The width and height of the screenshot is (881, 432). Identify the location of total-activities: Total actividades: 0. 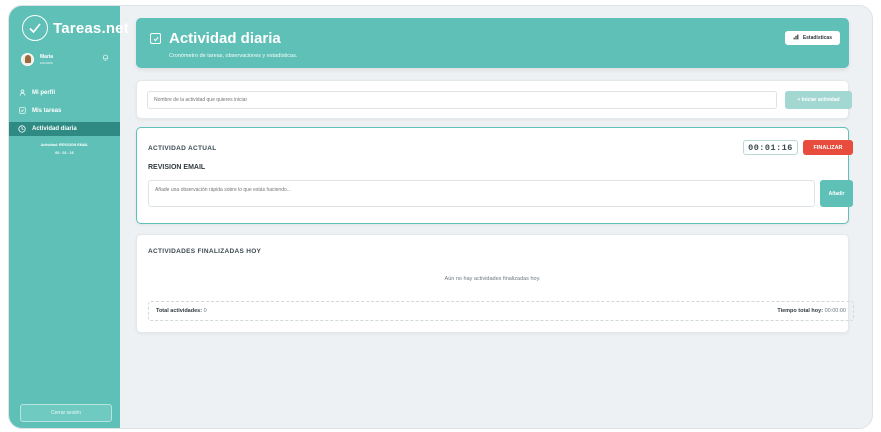
(181, 311).